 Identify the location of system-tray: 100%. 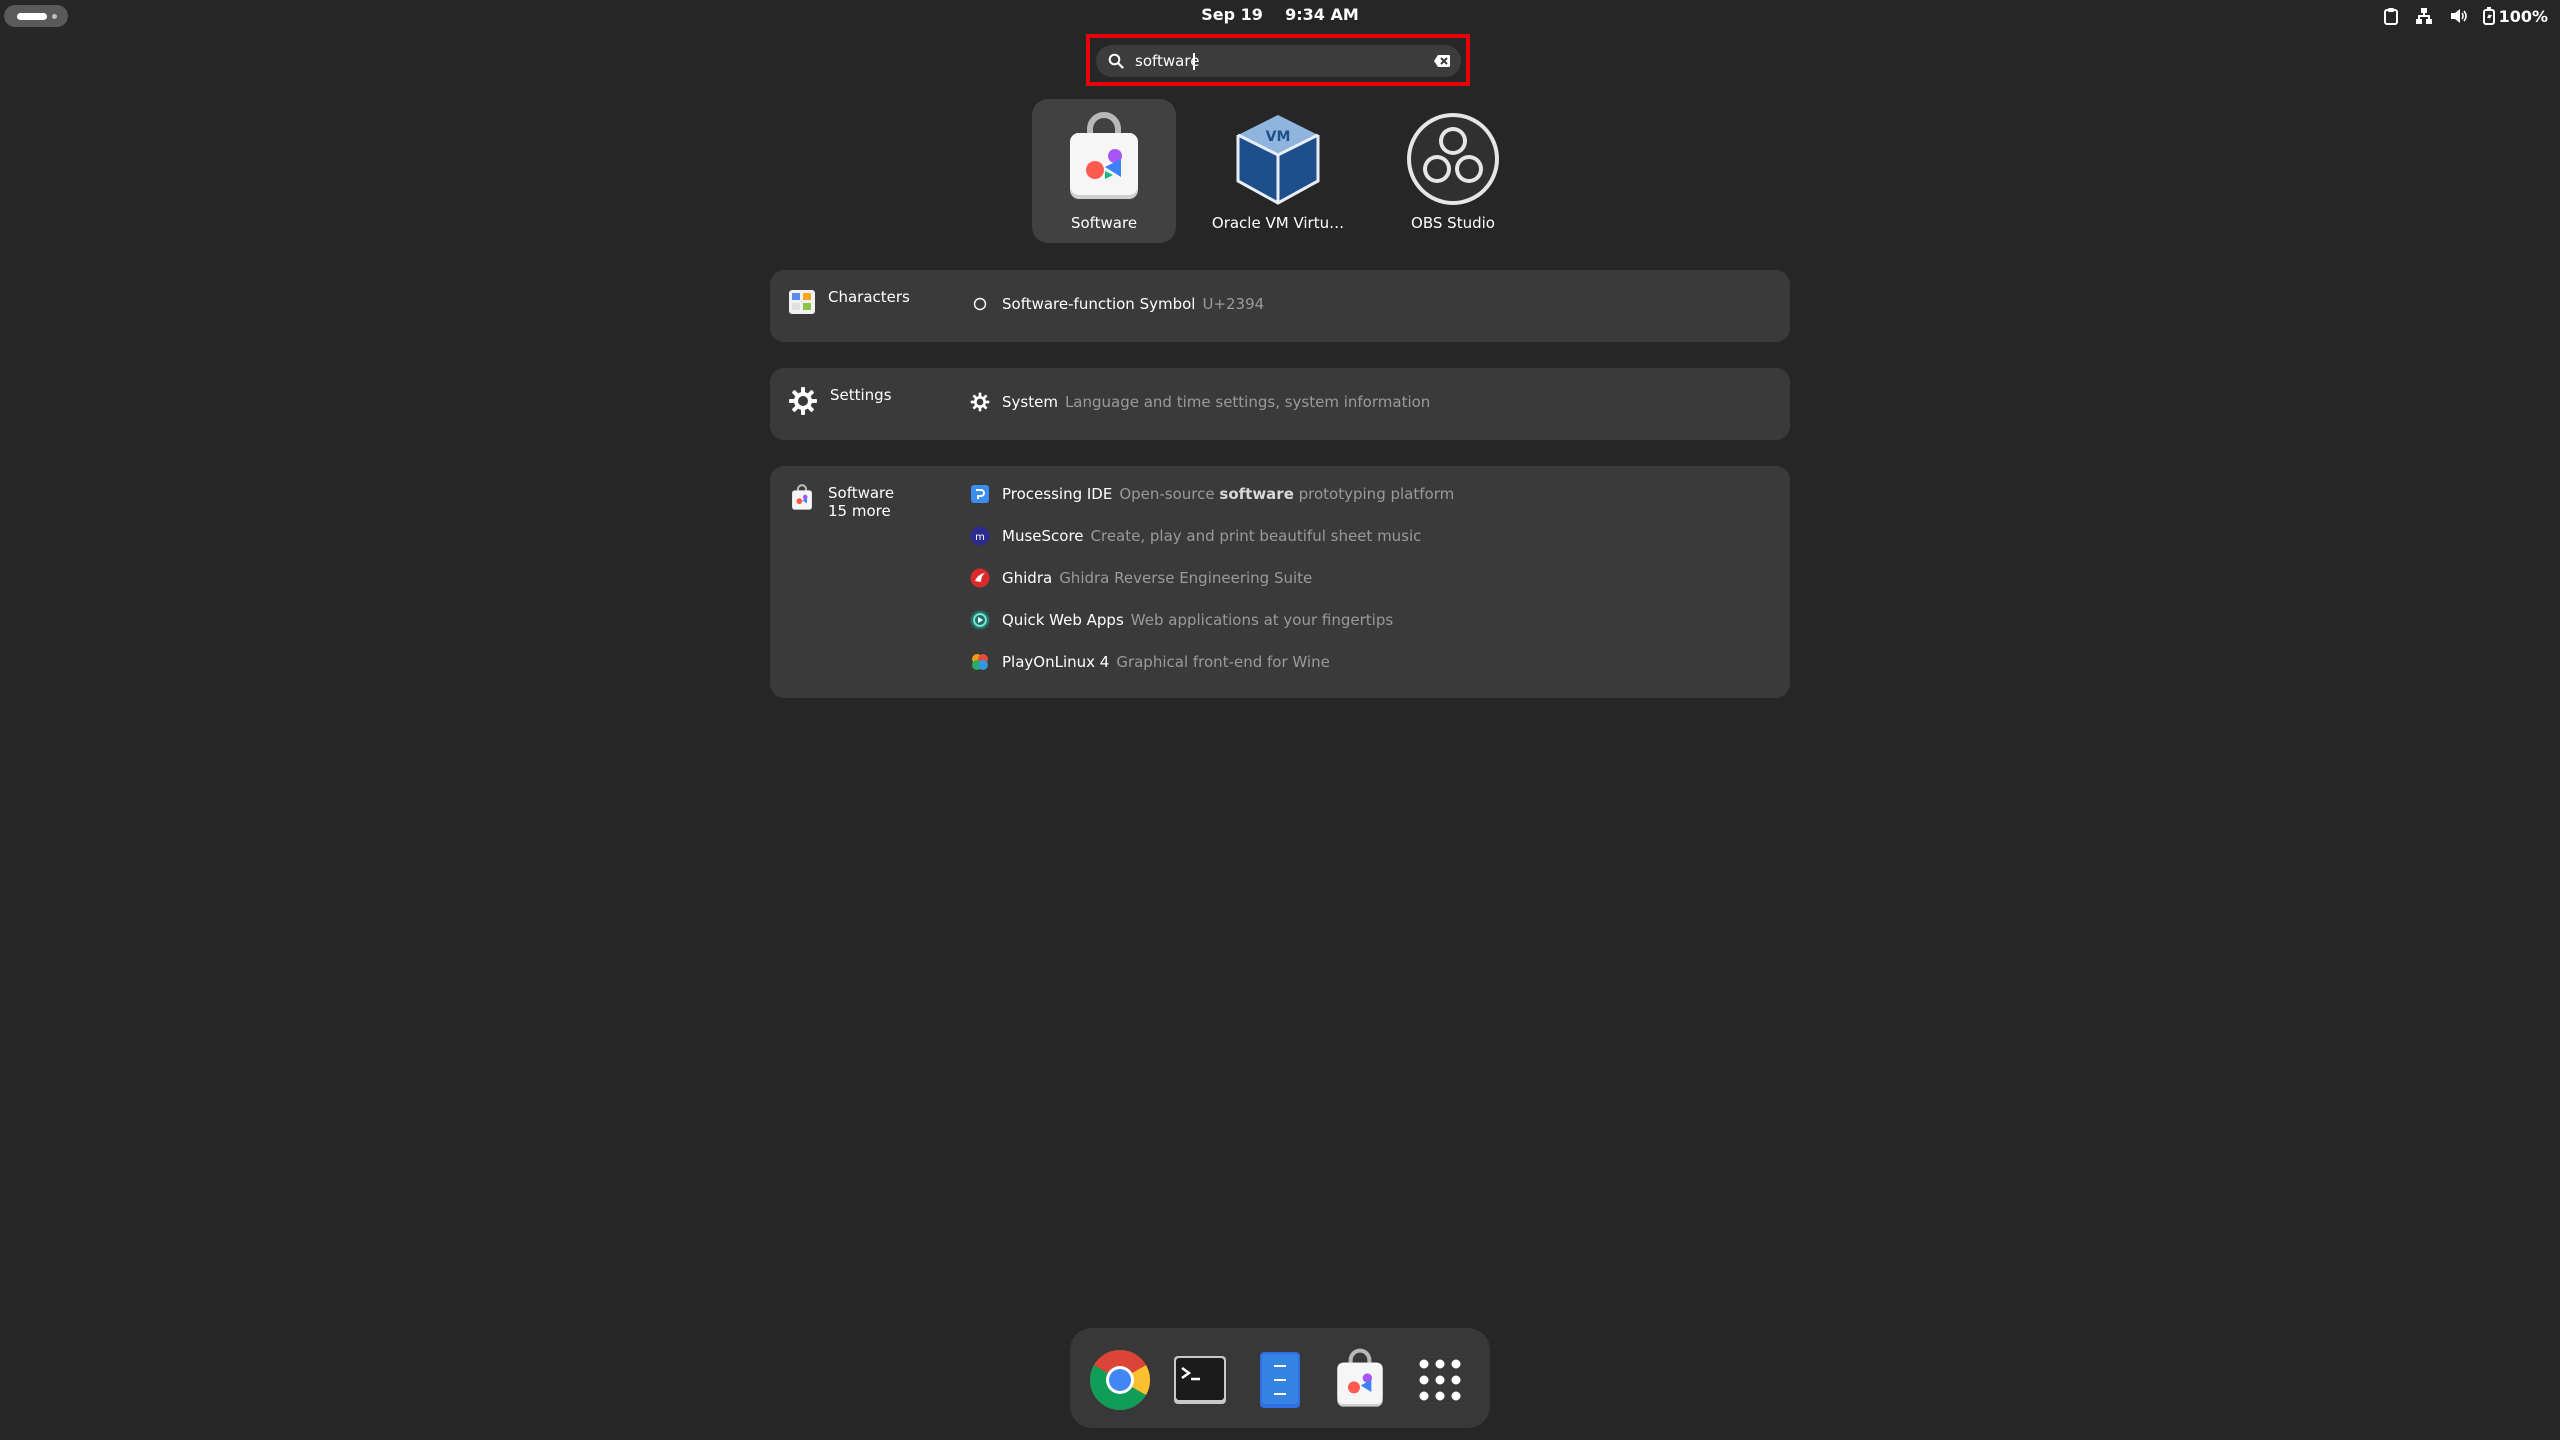
(2465, 16).